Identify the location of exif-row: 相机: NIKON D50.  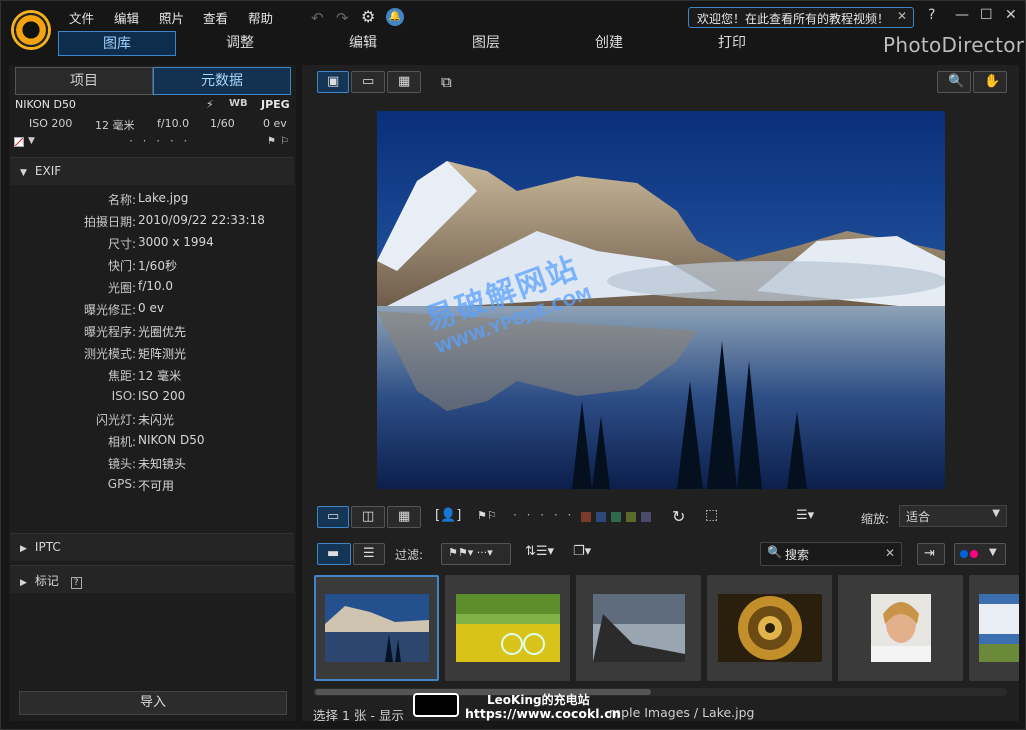
(152, 444).